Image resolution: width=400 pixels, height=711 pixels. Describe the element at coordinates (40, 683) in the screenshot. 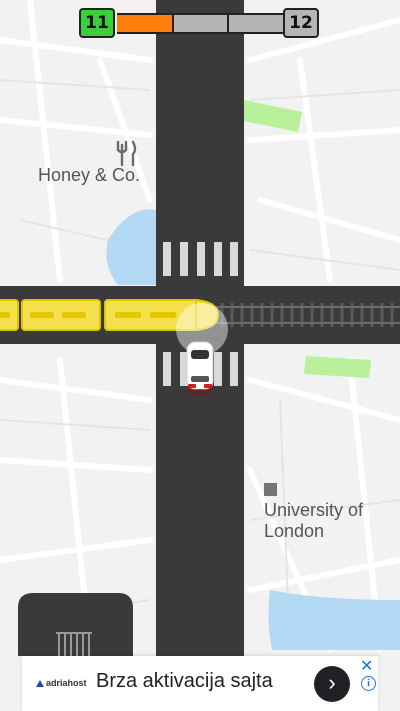

I see `advertiser-logo-icon` at that location.